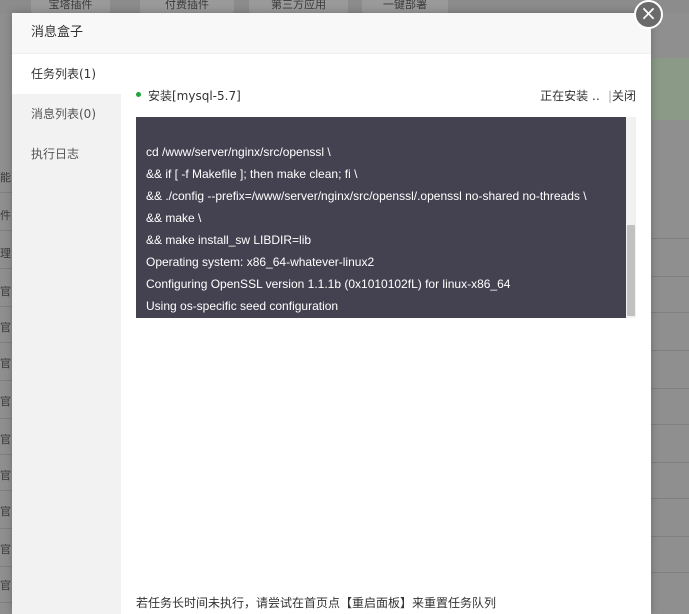 The width and height of the screenshot is (689, 614). Describe the element at coordinates (670, 89) in the screenshot. I see `background-banner` at that location.